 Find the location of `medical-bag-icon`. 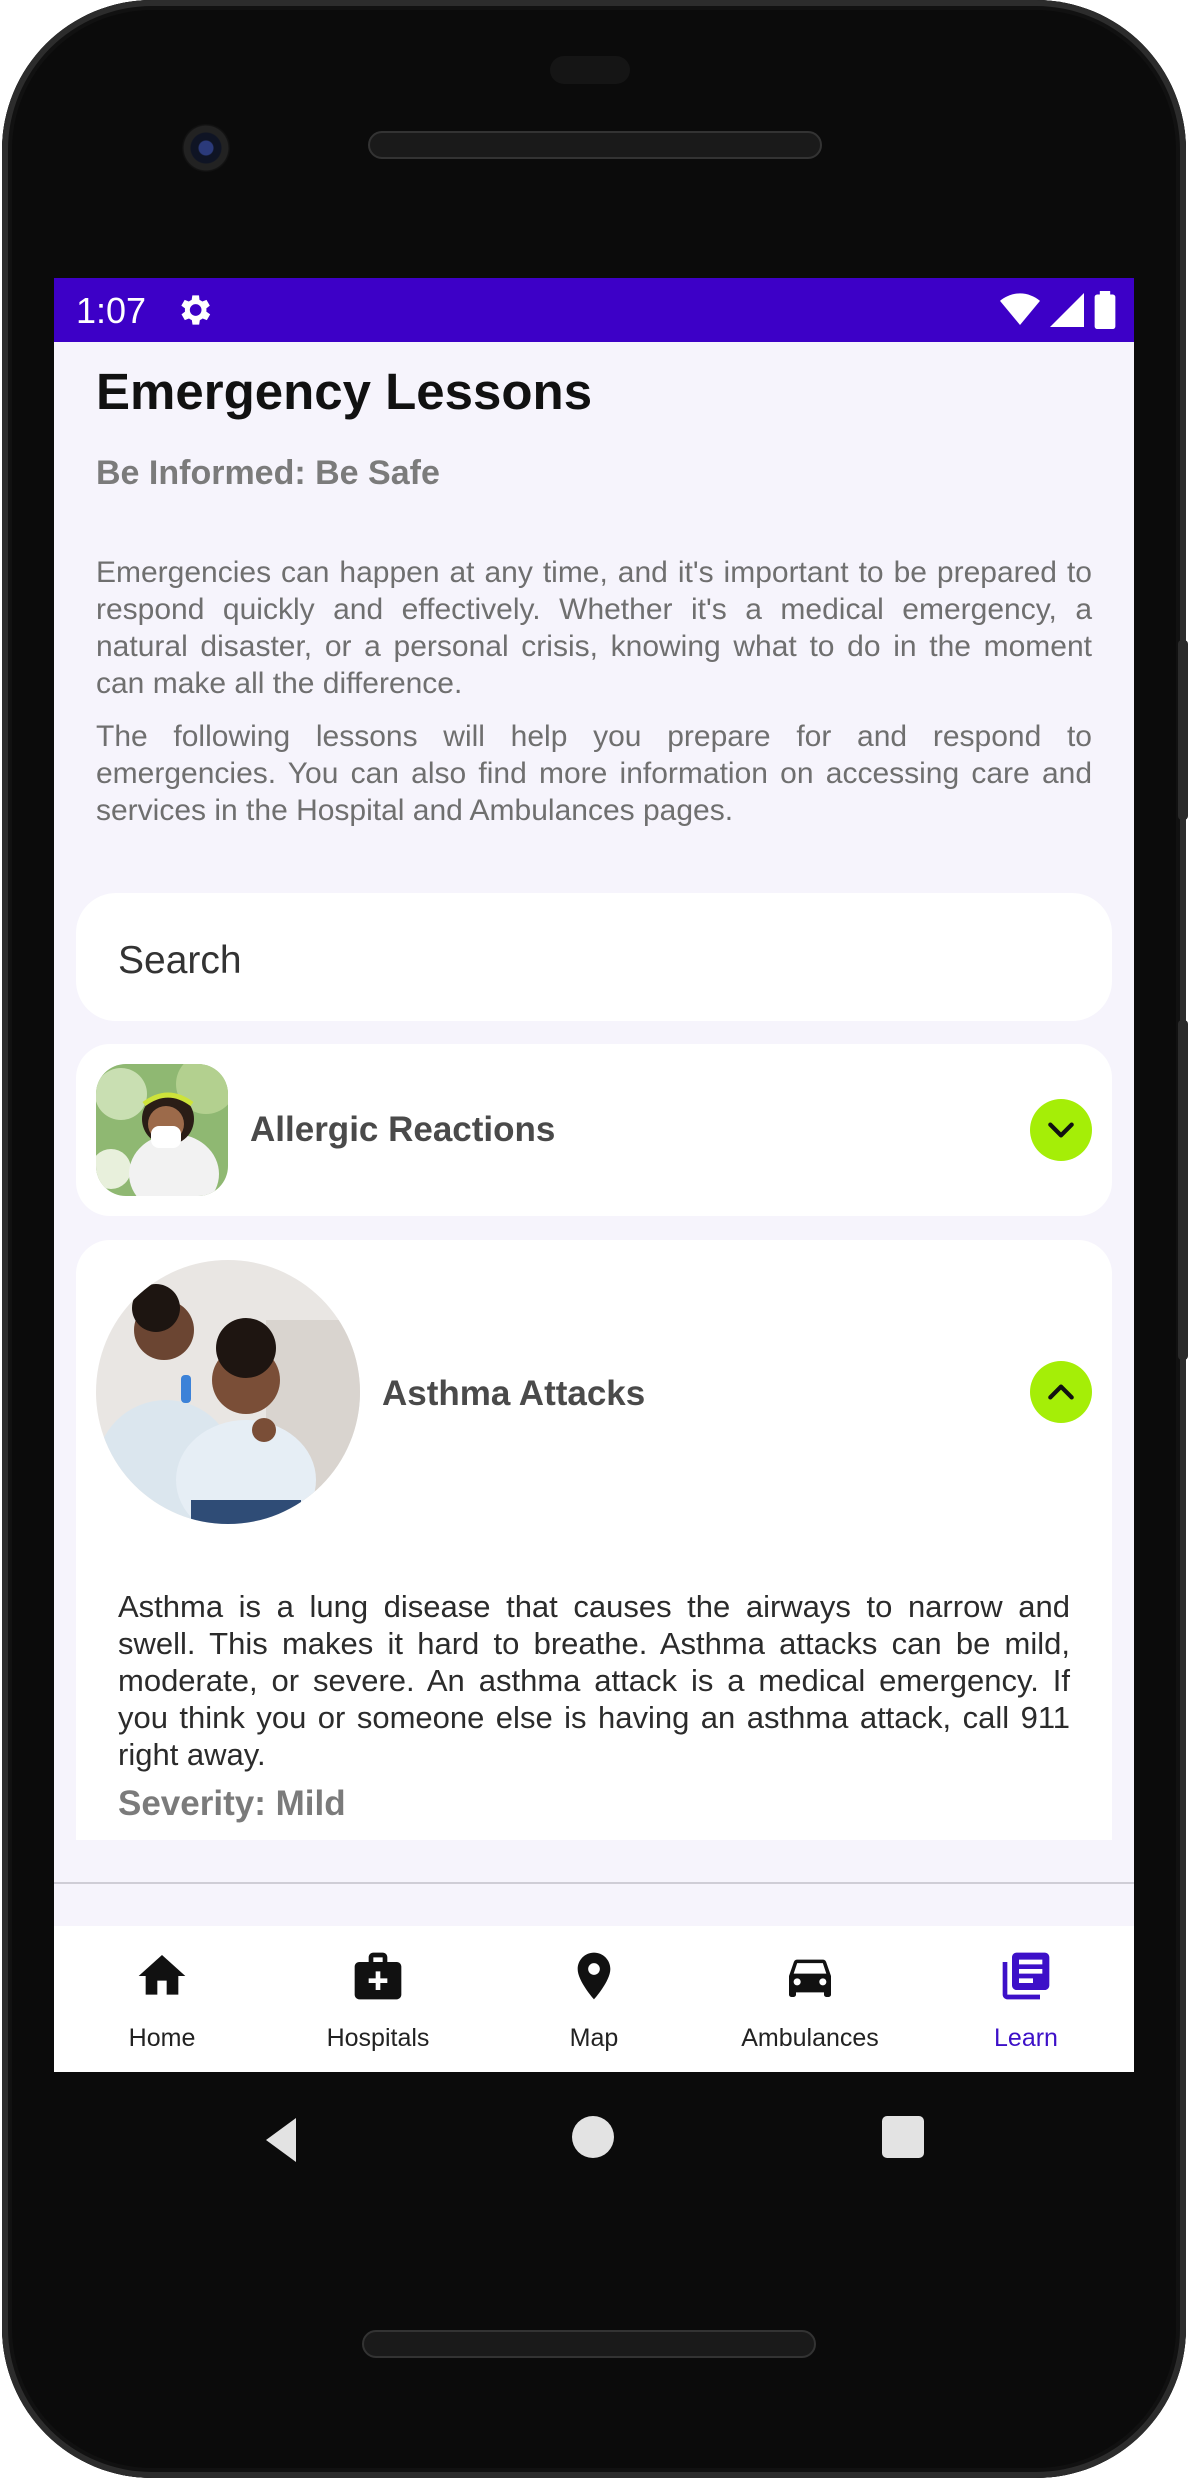

medical-bag-icon is located at coordinates (378, 1976).